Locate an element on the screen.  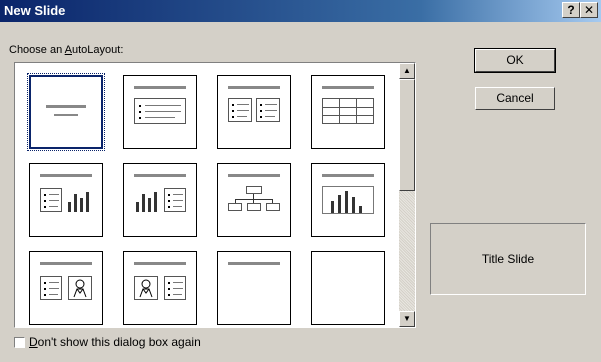
layout-bulleted-list is located at coordinates (160, 112).